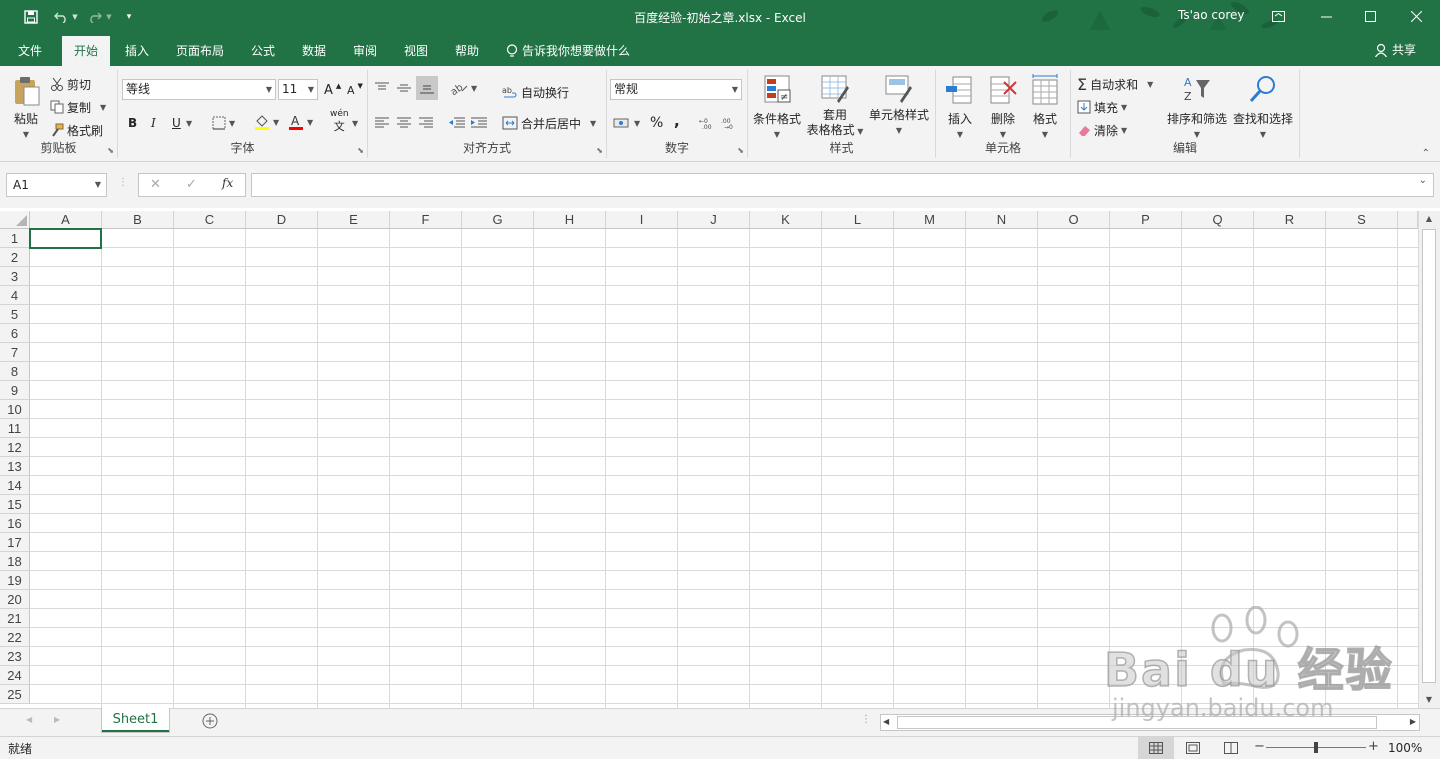 This screenshot has height=759, width=1440. Describe the element at coordinates (777, 108) in the screenshot. I see `conditional-formatting-button: ≠ 条件格式 ▼` at that location.